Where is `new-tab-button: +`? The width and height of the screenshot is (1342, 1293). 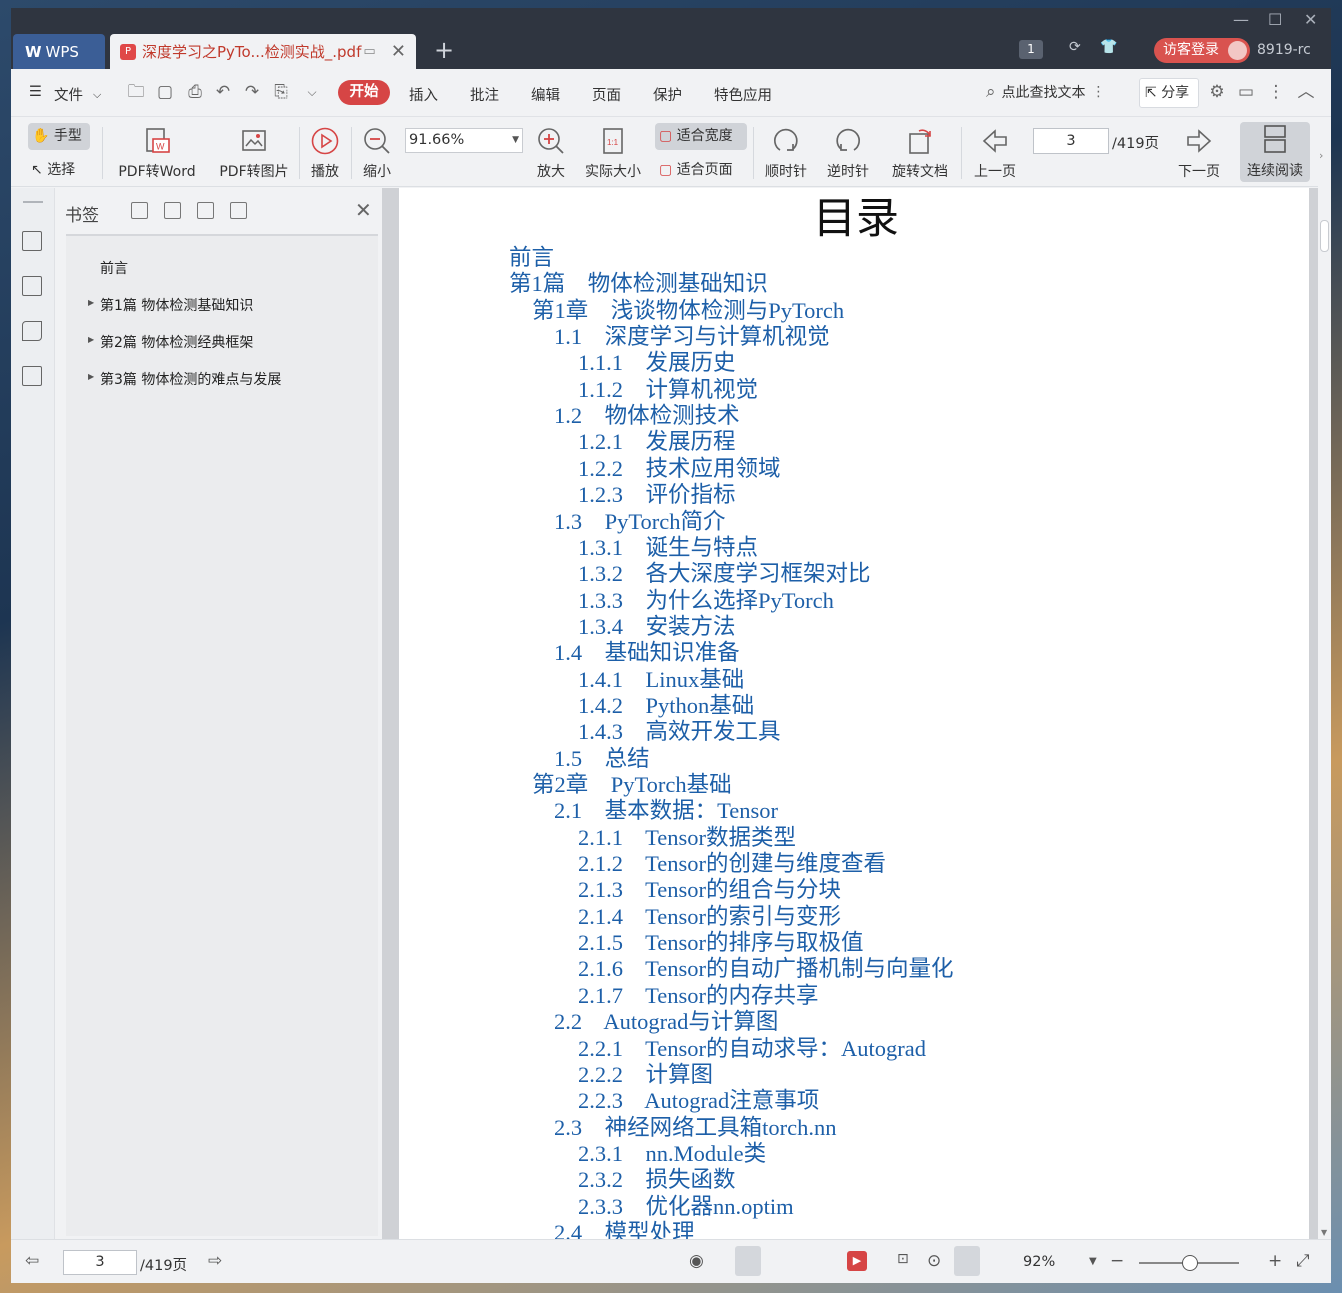
new-tab-button: + is located at coordinates (444, 50).